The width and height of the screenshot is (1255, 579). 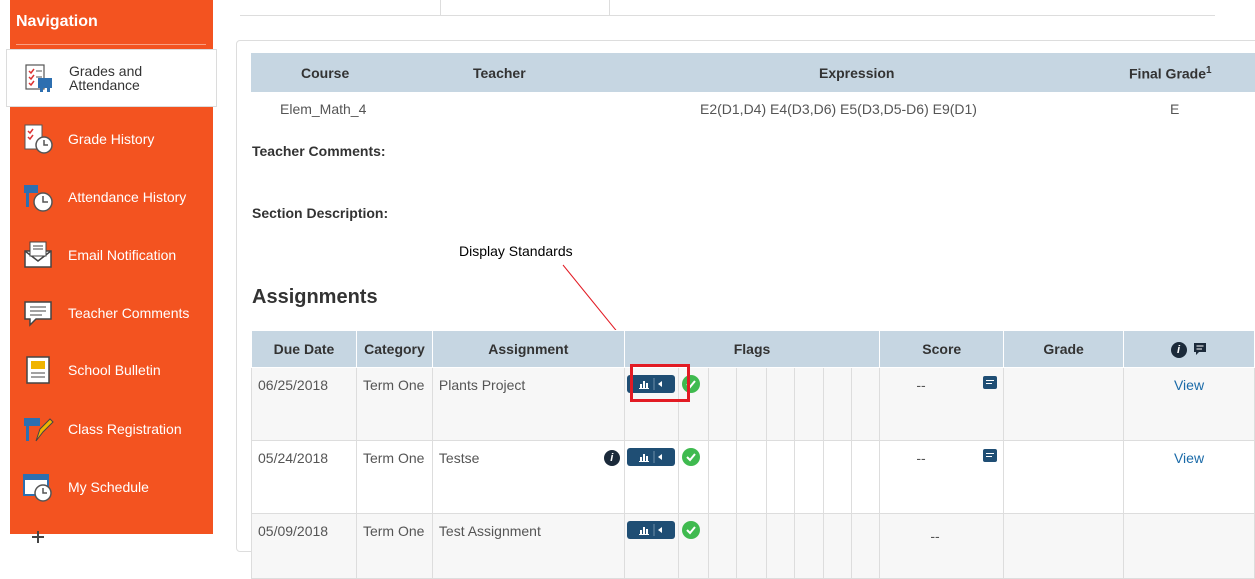 I want to click on header-category: Category, so click(x=394, y=349).